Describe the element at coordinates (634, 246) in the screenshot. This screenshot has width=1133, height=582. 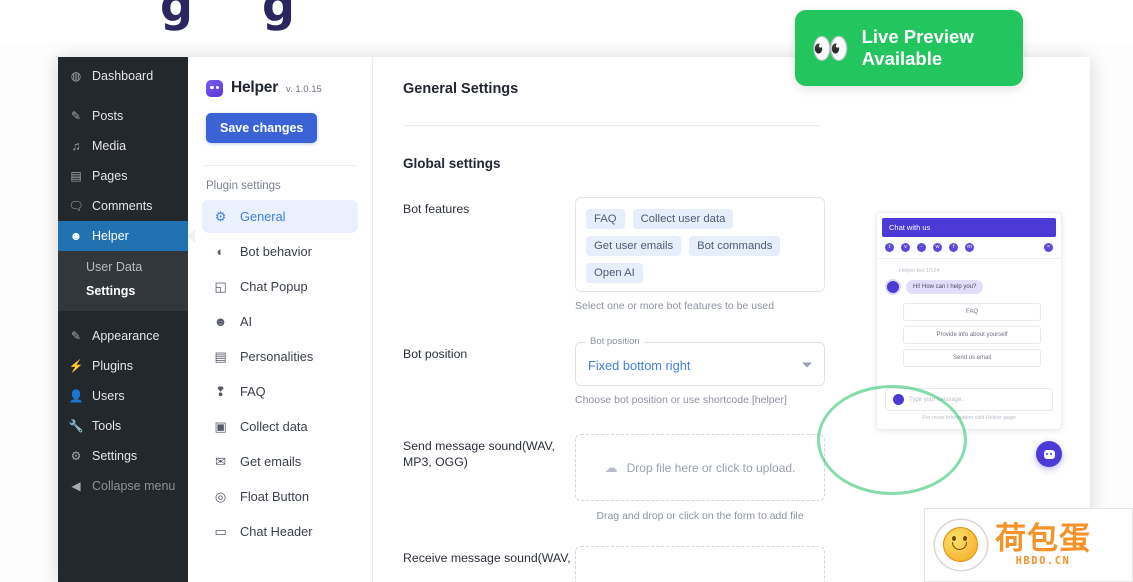
I see `chip-get-user-emails: Get user emails` at that location.